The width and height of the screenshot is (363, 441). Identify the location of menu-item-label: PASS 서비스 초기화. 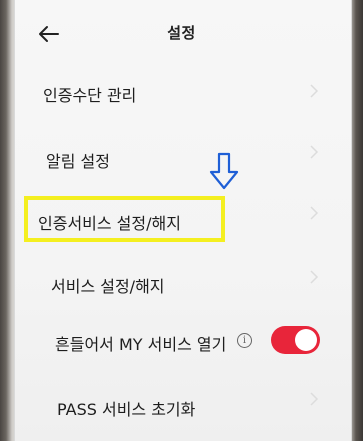
(126, 409).